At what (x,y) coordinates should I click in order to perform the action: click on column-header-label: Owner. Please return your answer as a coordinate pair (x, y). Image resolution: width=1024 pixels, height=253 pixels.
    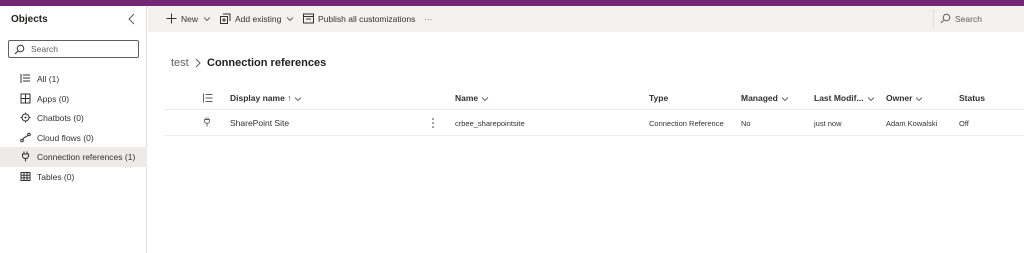
    Looking at the image, I should click on (899, 98).